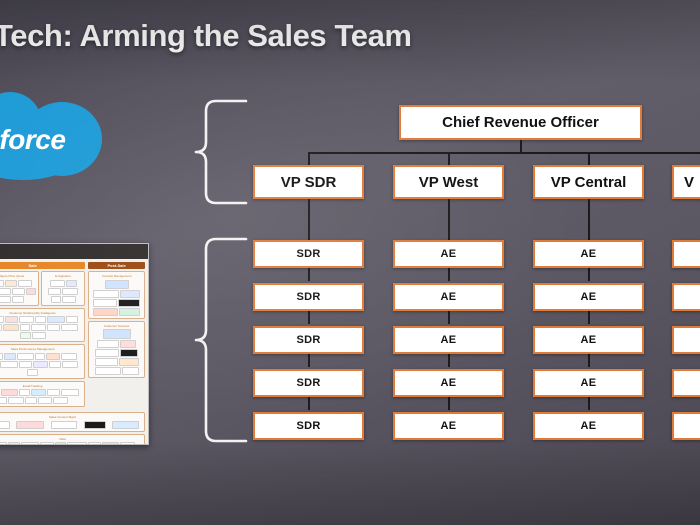 The height and width of the screenshot is (525, 700). I want to click on landscape-group: Customer Relationship Intelligence, so click(43, 324).